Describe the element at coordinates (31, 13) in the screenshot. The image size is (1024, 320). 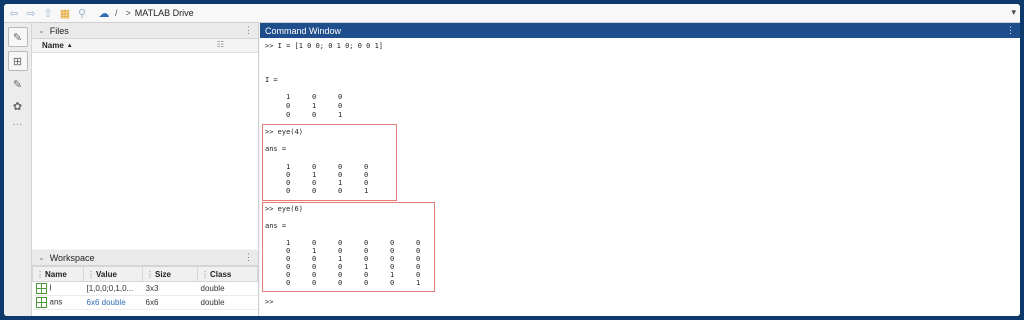
I see `forward-arrow-icon: ⇨` at that location.